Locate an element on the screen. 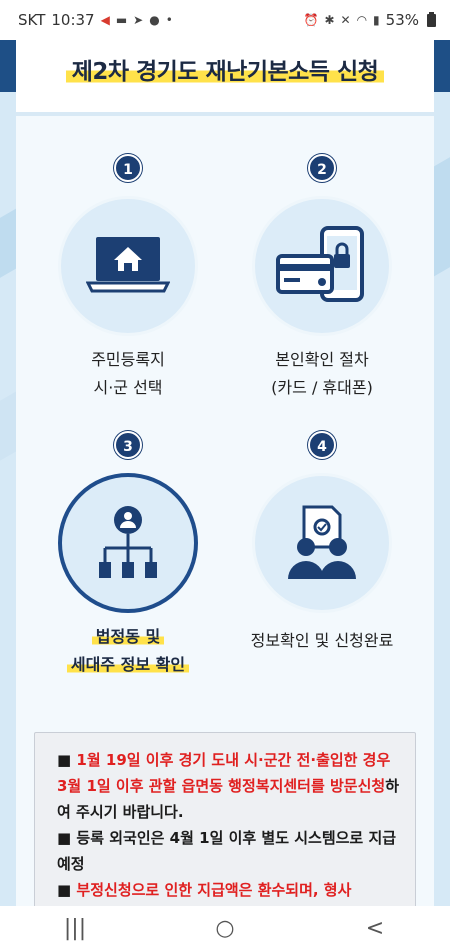 This screenshot has height=951, width=450. step-label-line1: 주민등록지 is located at coordinates (128, 359).